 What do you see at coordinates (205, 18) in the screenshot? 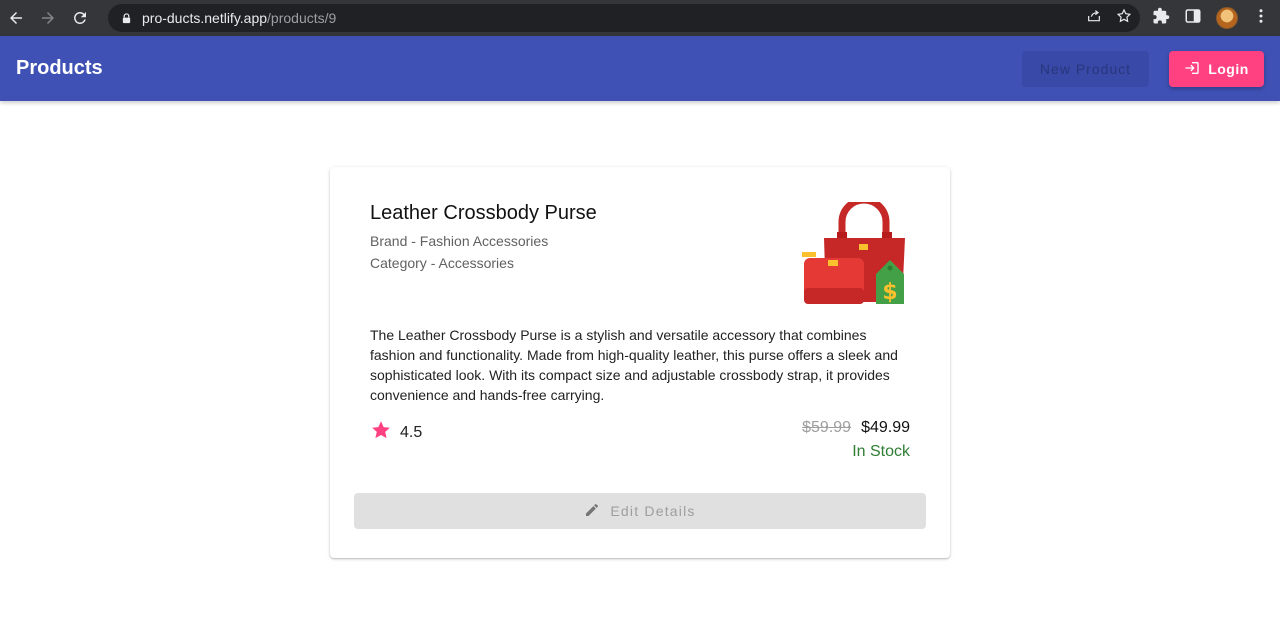
I see `url-host: pro-ducts.netlify.app` at bounding box center [205, 18].